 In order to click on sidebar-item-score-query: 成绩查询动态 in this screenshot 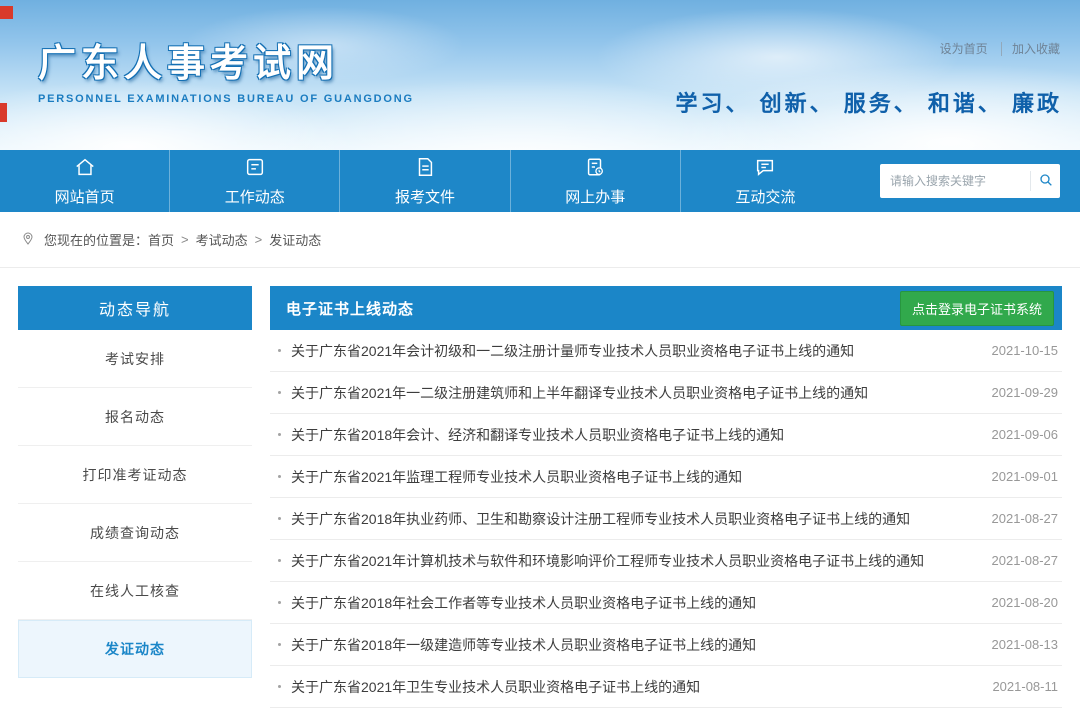, I will do `click(135, 533)`.